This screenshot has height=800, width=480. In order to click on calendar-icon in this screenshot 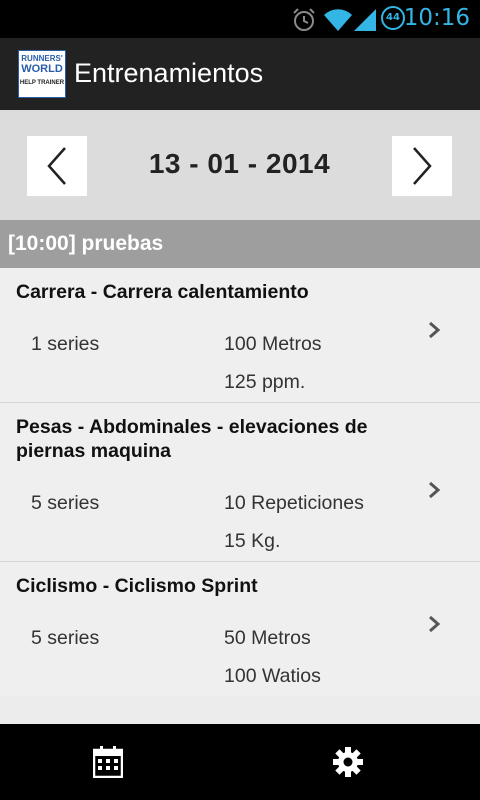, I will do `click(108, 762)`.